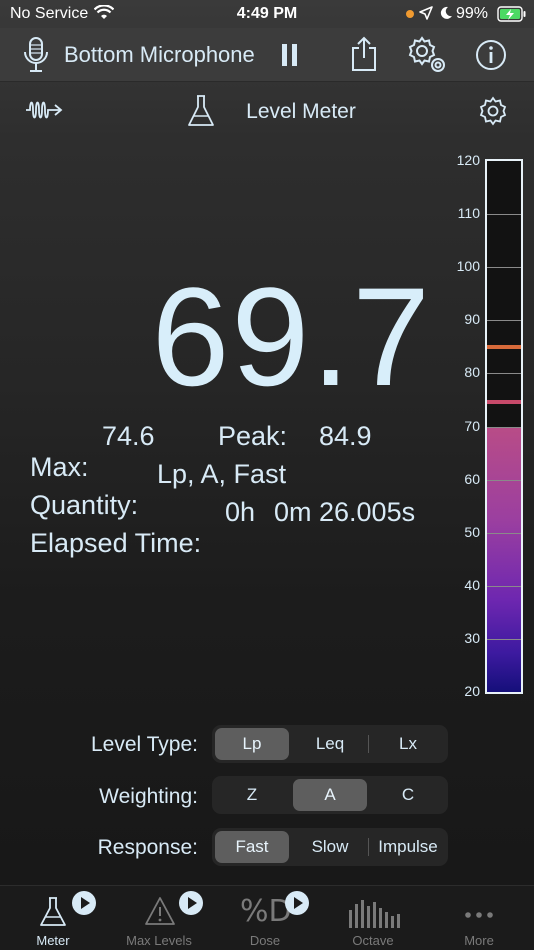 This screenshot has width=534, height=950. I want to click on tab-meter: Meter, so click(53, 918).